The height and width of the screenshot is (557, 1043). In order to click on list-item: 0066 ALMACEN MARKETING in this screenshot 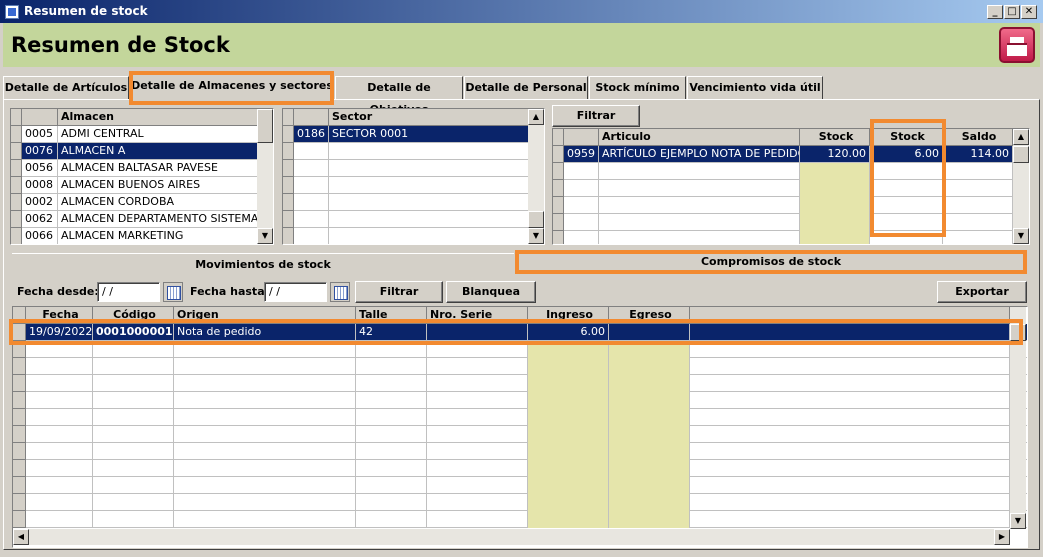, I will do `click(142, 236)`.